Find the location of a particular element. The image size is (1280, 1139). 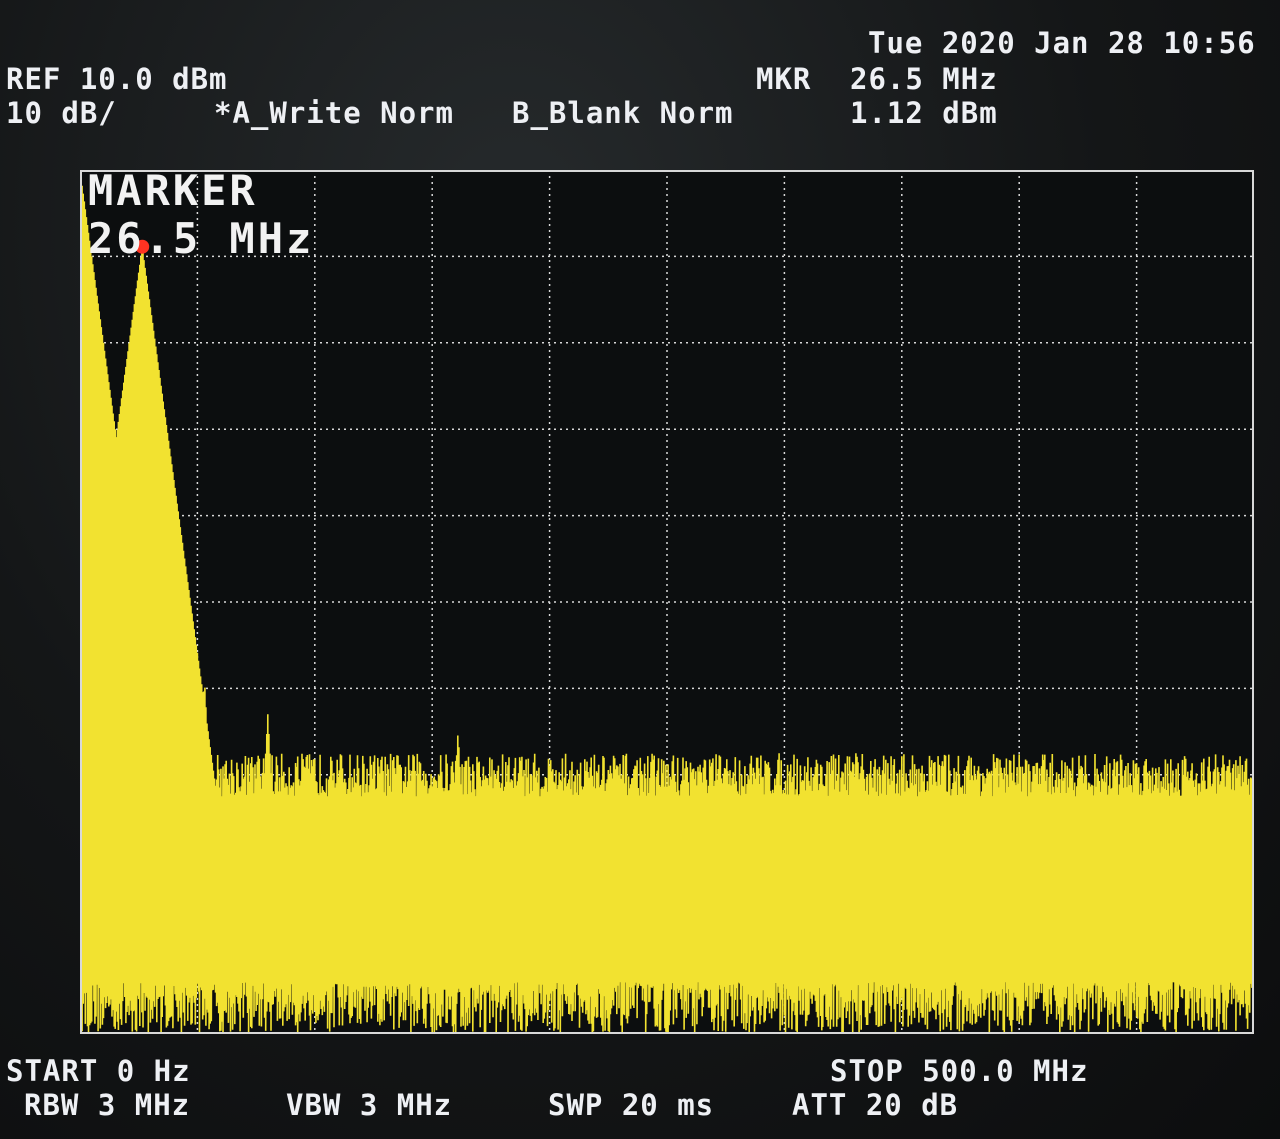

trace-b-mode: B_Blank Norm is located at coordinates (623, 113).